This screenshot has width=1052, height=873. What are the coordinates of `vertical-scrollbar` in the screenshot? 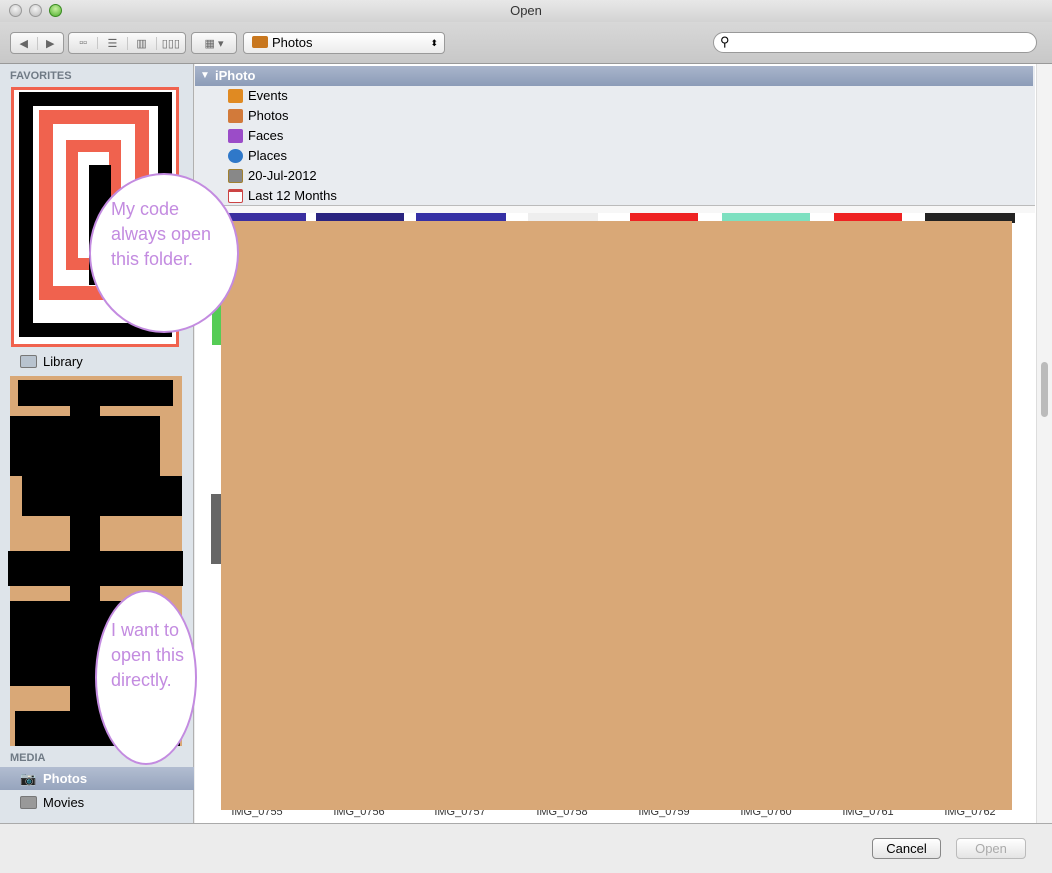 It's located at (1044, 443).